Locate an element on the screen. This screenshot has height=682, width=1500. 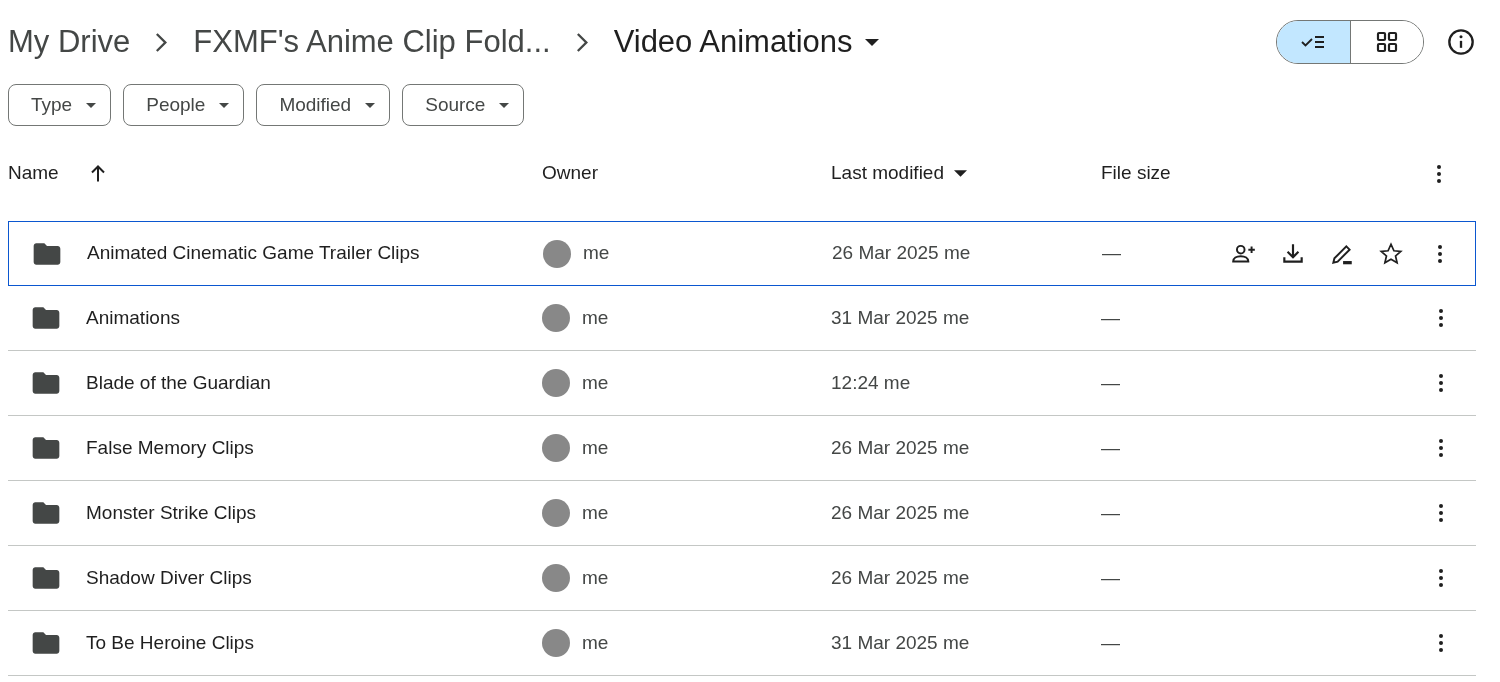
file-row: Blade of the Guardian me 12:24 me — is located at coordinates (742, 383).